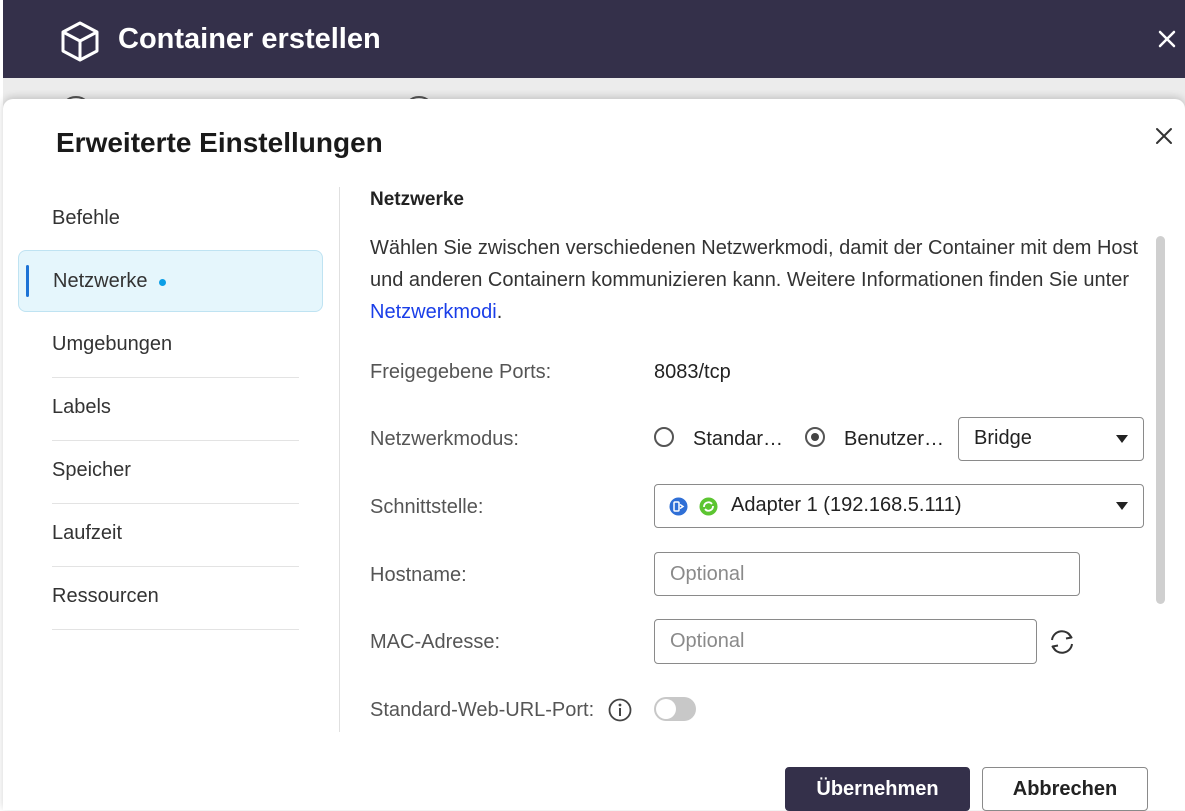 Image resolution: width=1185 pixels, height=811 pixels. Describe the element at coordinates (664, 437) in the screenshot. I see `radio-standard` at that location.